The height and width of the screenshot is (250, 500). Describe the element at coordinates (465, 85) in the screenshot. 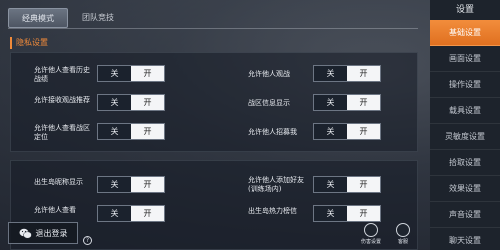

I see `side-item-controls: 操作设置` at that location.